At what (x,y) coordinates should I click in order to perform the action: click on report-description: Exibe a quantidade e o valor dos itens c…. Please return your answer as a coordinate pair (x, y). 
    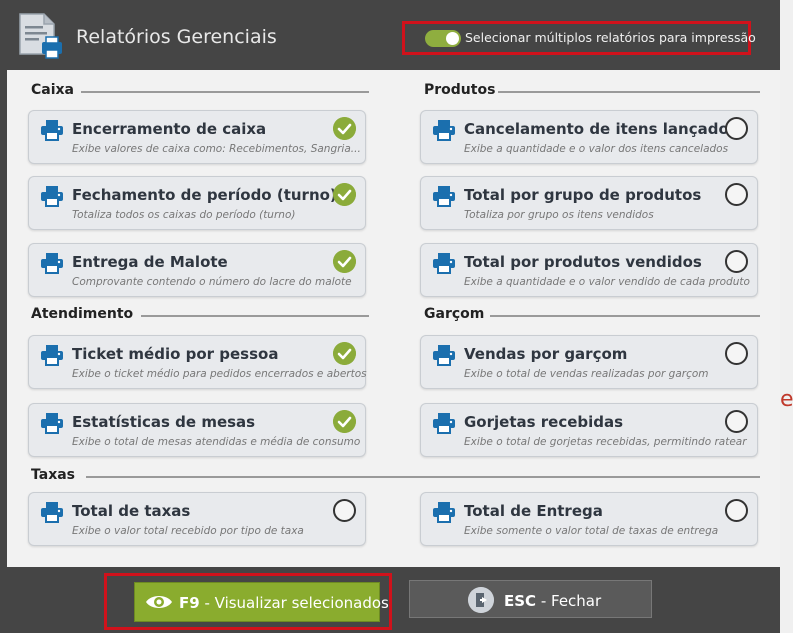
    Looking at the image, I should click on (596, 149).